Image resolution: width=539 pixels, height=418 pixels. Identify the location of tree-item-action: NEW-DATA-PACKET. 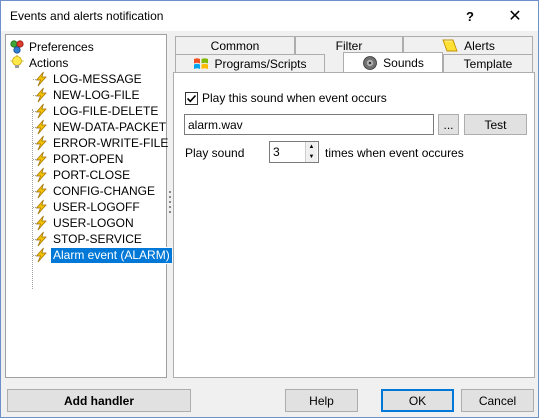
(100, 127).